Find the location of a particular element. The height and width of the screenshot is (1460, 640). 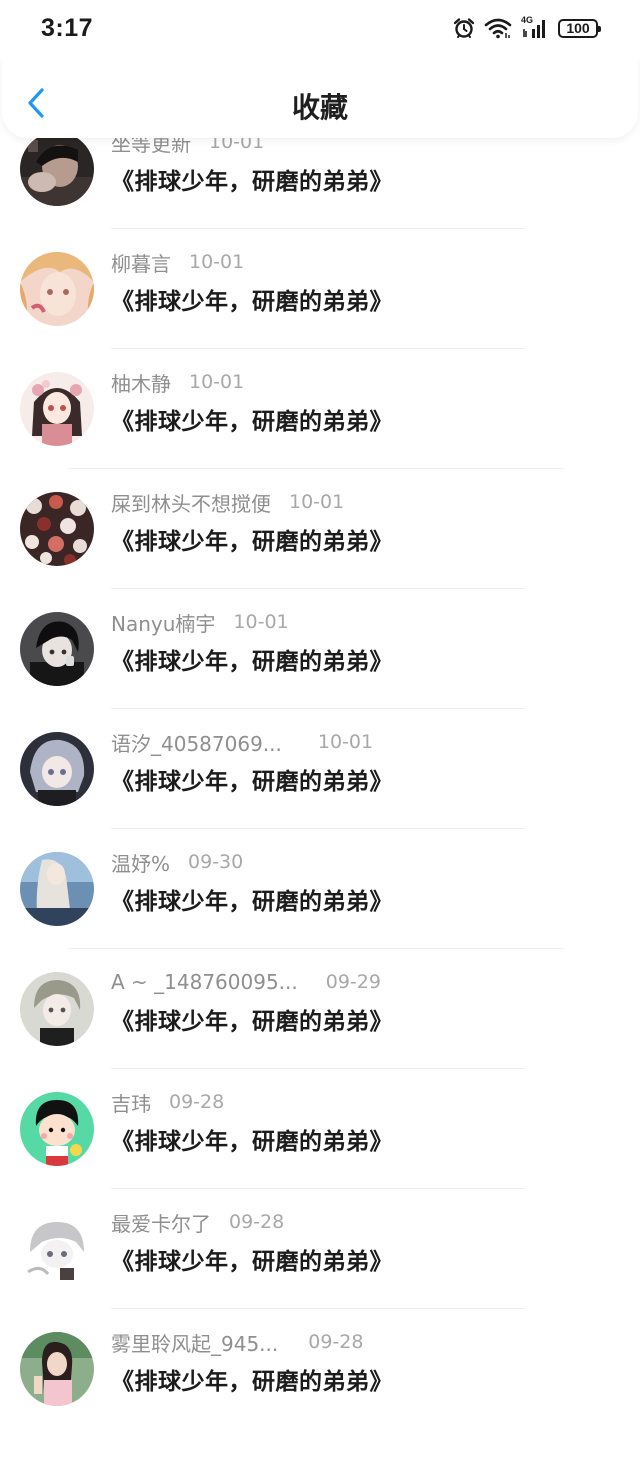

username-line: A ~ _148760095... 09-29 is located at coordinates (246, 982).